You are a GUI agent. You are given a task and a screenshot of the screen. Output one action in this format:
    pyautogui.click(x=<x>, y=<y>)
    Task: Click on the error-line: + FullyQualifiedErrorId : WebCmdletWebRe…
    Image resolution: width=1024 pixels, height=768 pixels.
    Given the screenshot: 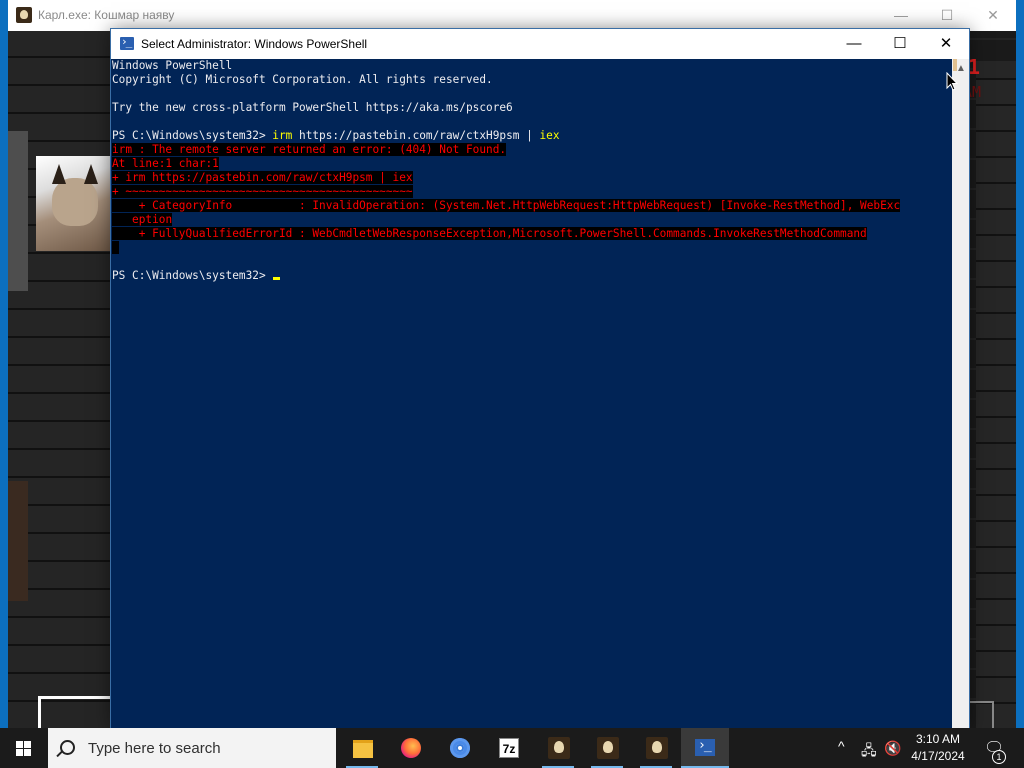 What is the action you would take?
    pyautogui.click(x=532, y=234)
    